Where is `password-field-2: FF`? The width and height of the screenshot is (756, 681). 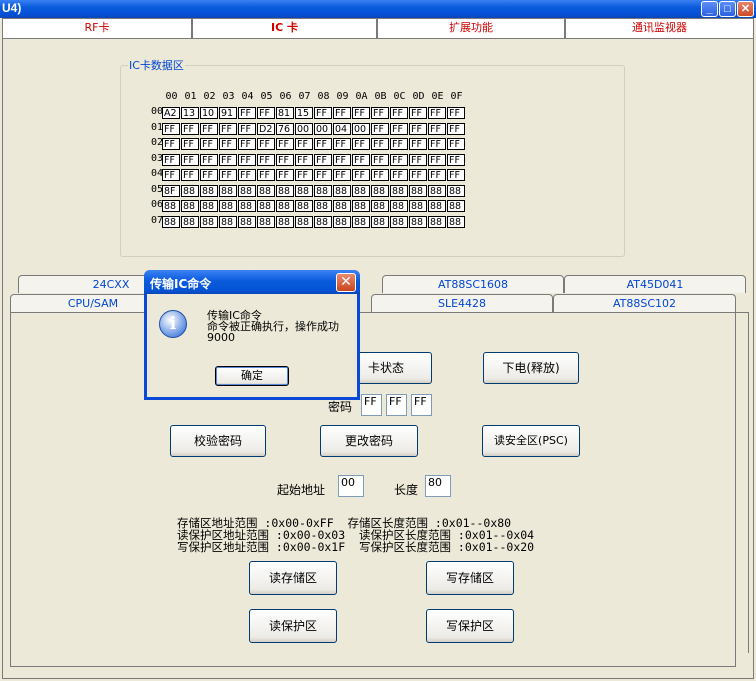
password-field-2: FF is located at coordinates (396, 405).